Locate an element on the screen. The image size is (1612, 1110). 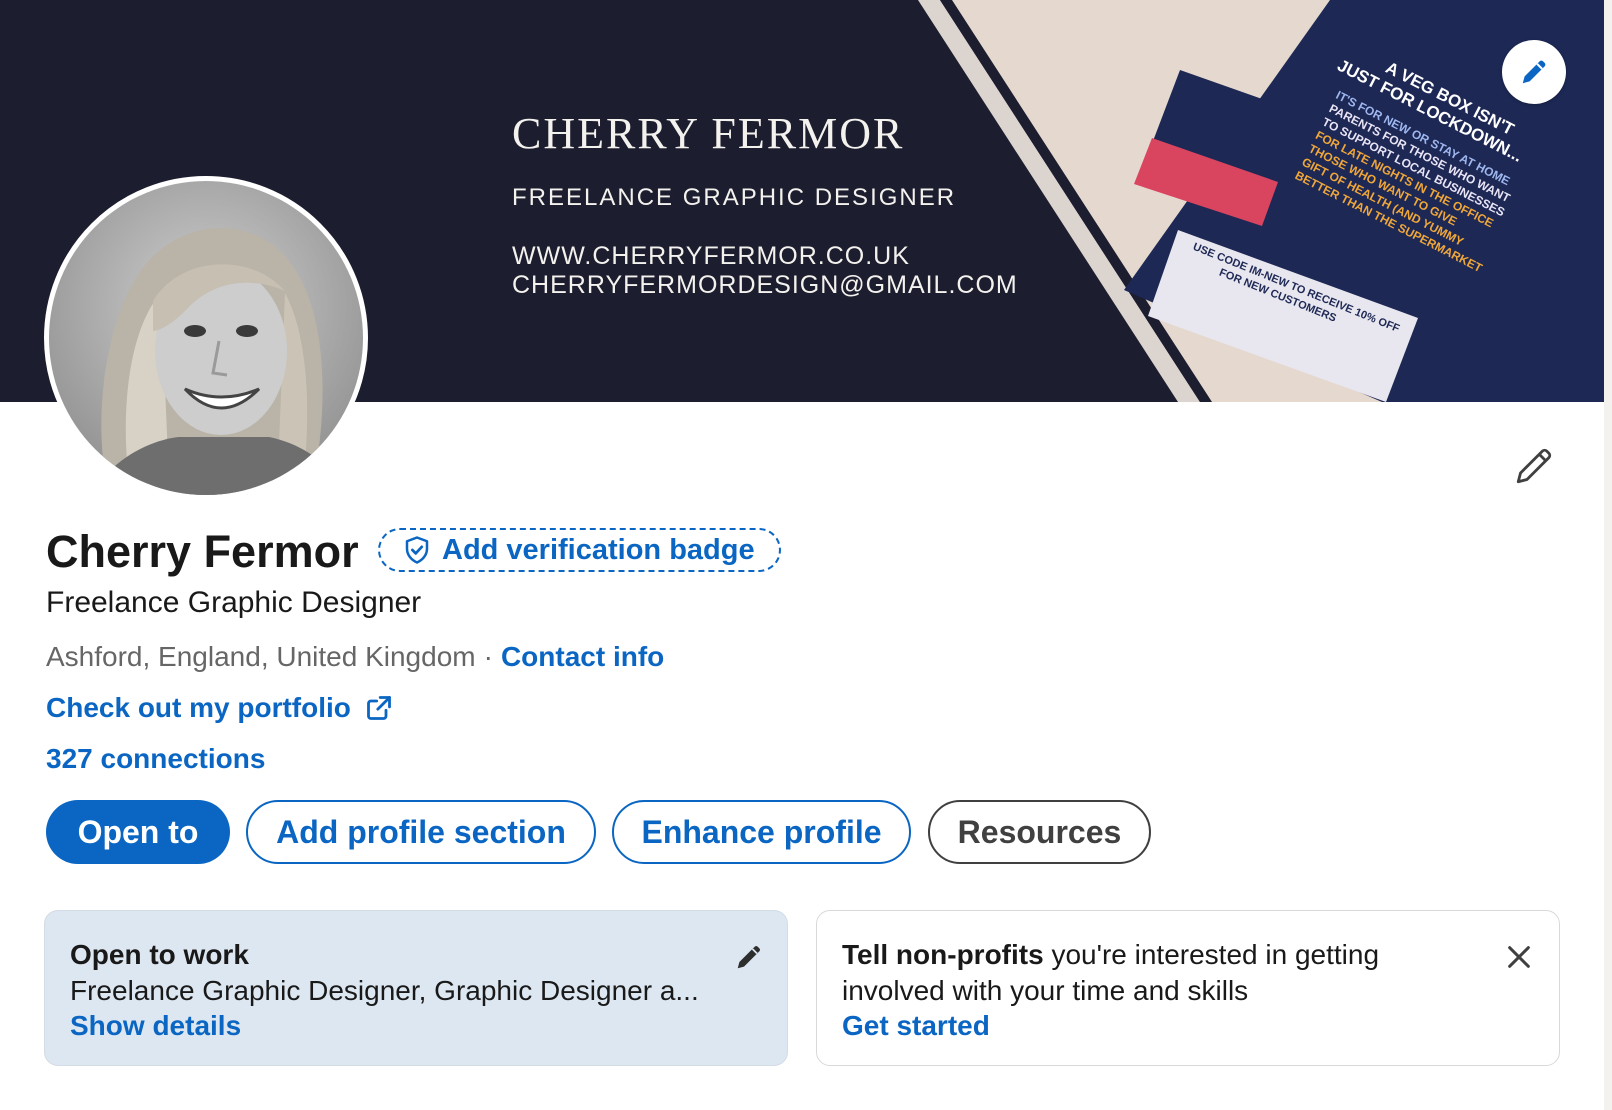
profile-photo is located at coordinates (206, 338).